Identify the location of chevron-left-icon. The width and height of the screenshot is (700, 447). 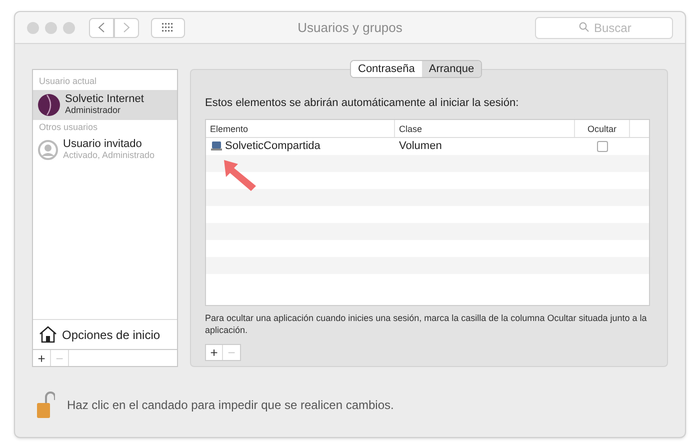
(101, 27).